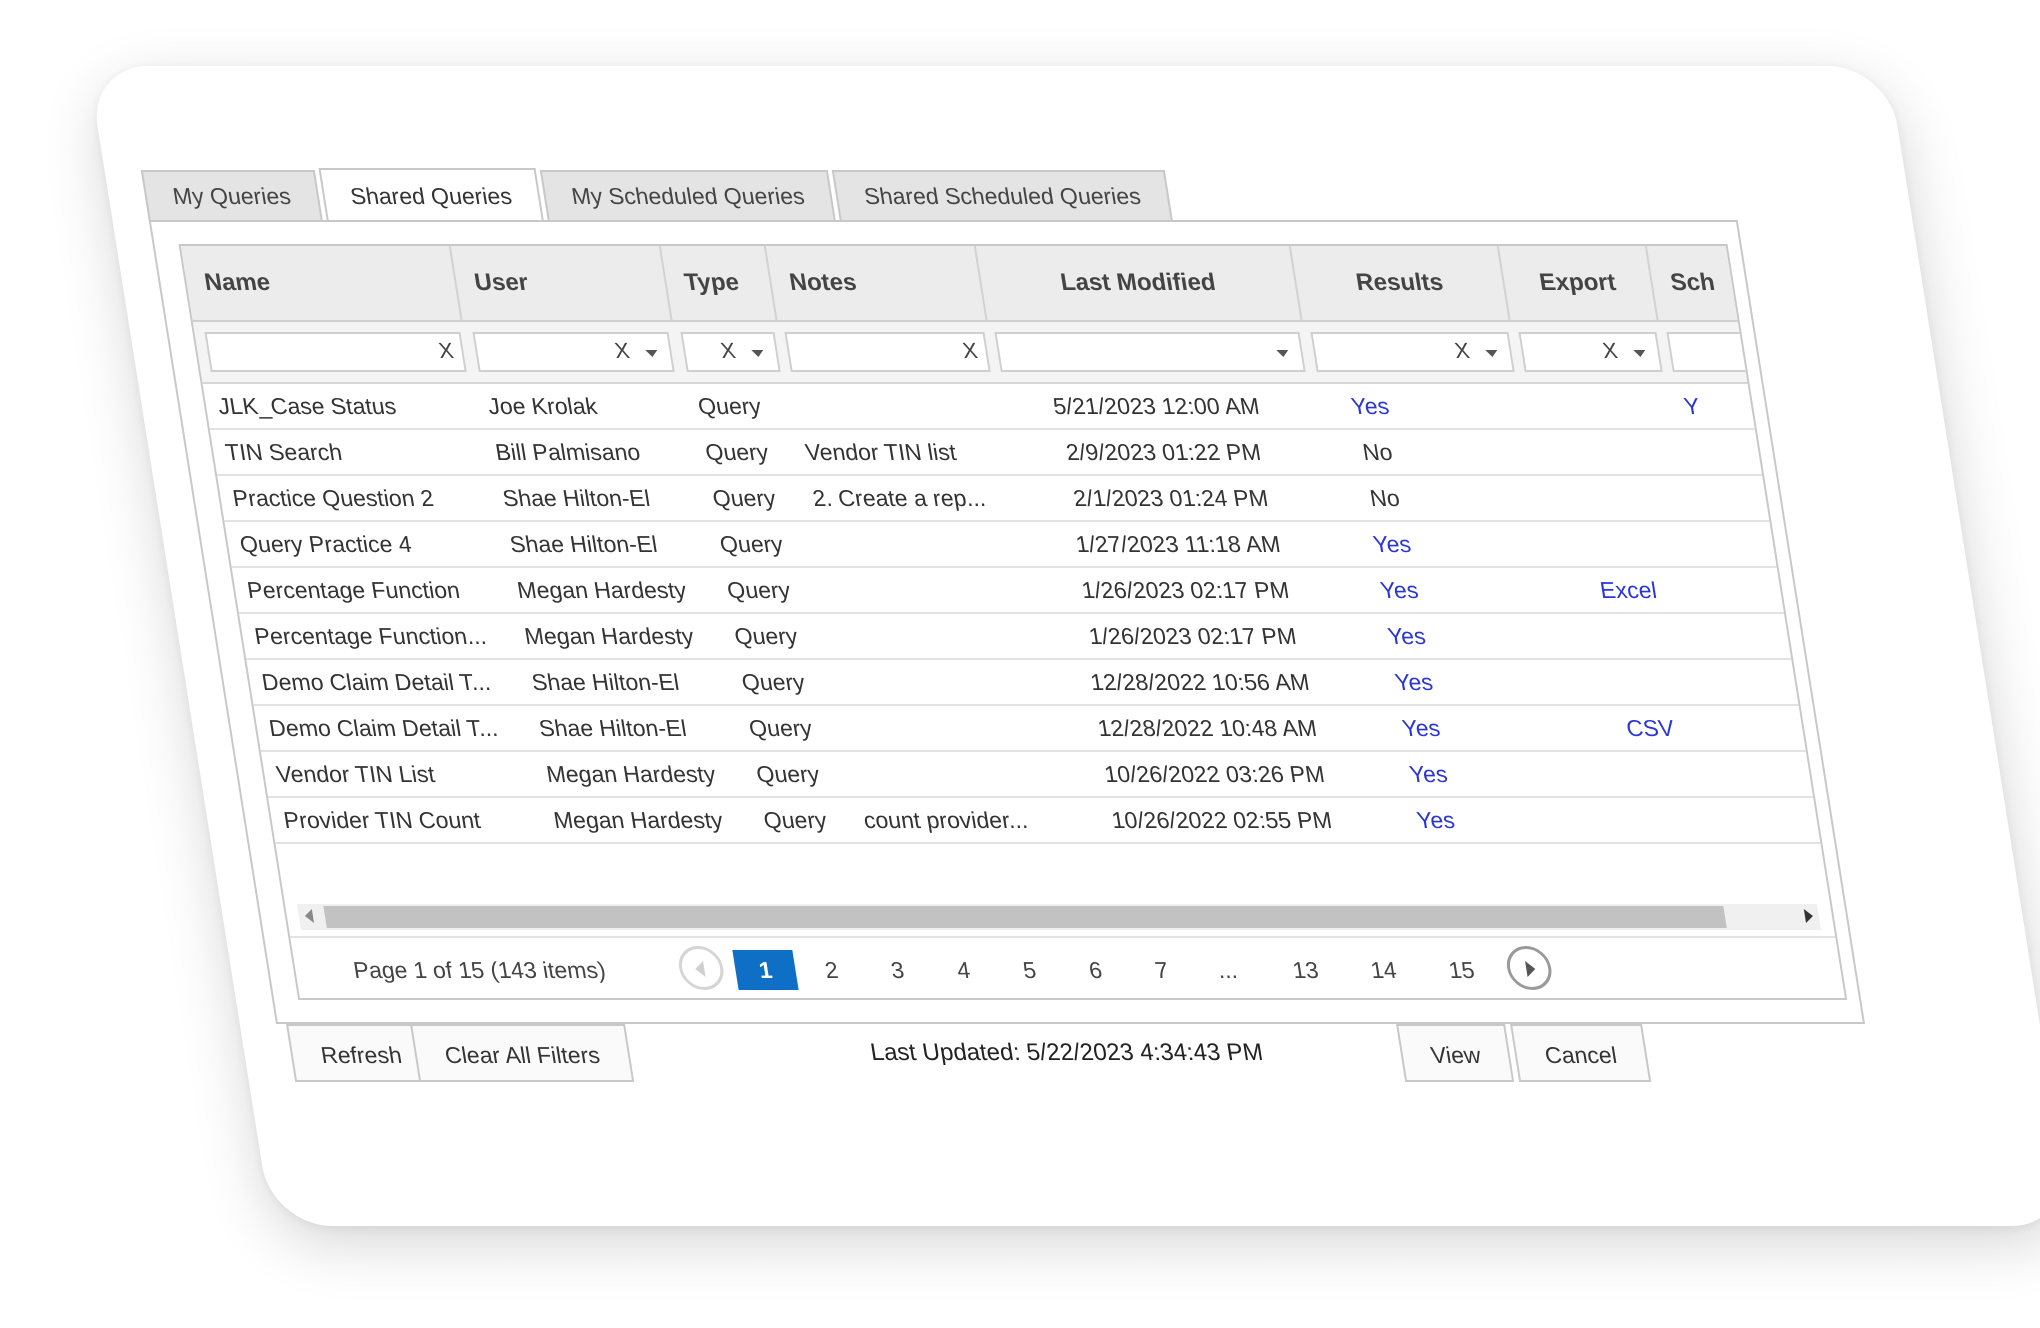 The height and width of the screenshot is (1328, 2040). Describe the element at coordinates (1095, 970) in the screenshot. I see `page-button-6: 6` at that location.